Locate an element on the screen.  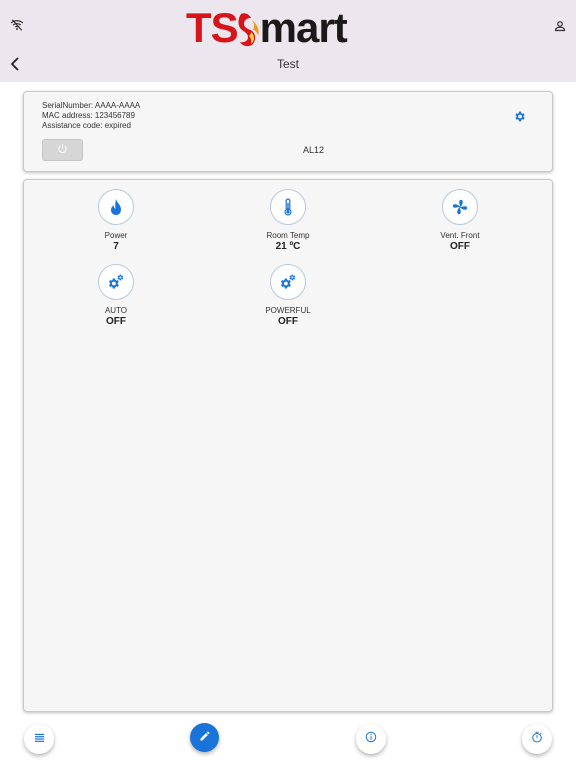
tile-label: Room Temp is located at coordinates (288, 235).